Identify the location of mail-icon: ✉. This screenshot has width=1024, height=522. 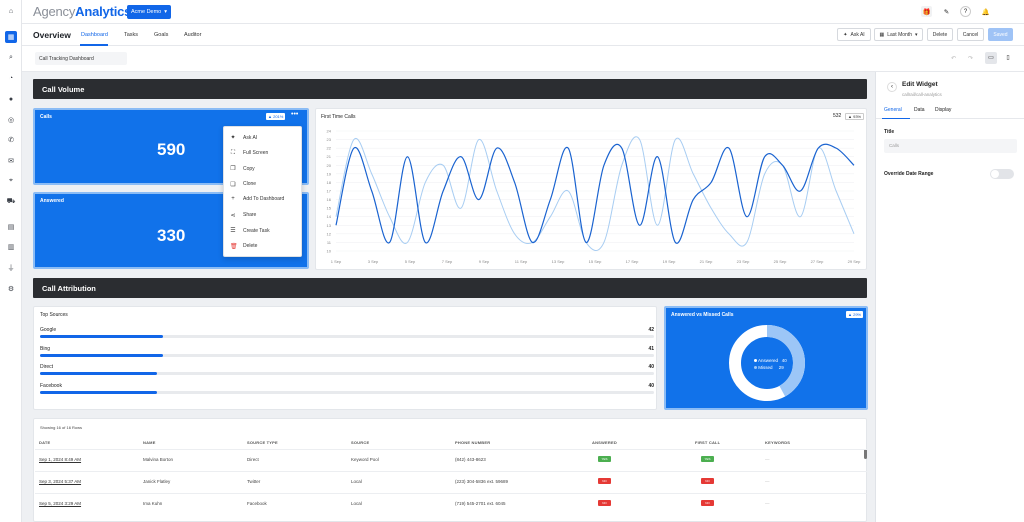
(11, 161).